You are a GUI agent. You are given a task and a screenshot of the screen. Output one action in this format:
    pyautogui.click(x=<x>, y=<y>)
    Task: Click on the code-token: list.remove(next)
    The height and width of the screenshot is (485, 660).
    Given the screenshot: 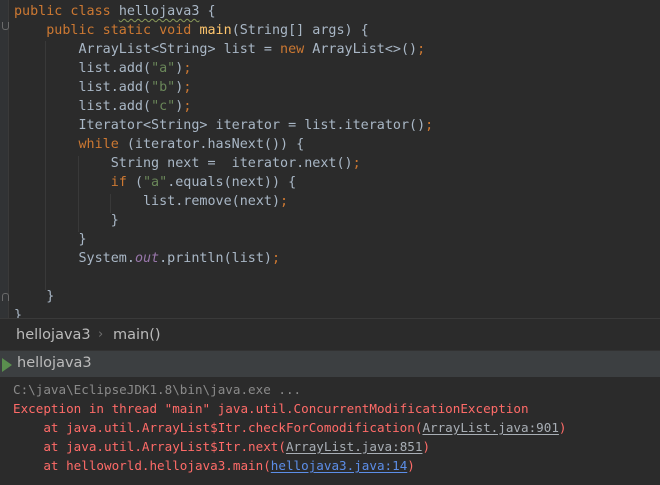 What is the action you would take?
    pyautogui.click(x=147, y=201)
    